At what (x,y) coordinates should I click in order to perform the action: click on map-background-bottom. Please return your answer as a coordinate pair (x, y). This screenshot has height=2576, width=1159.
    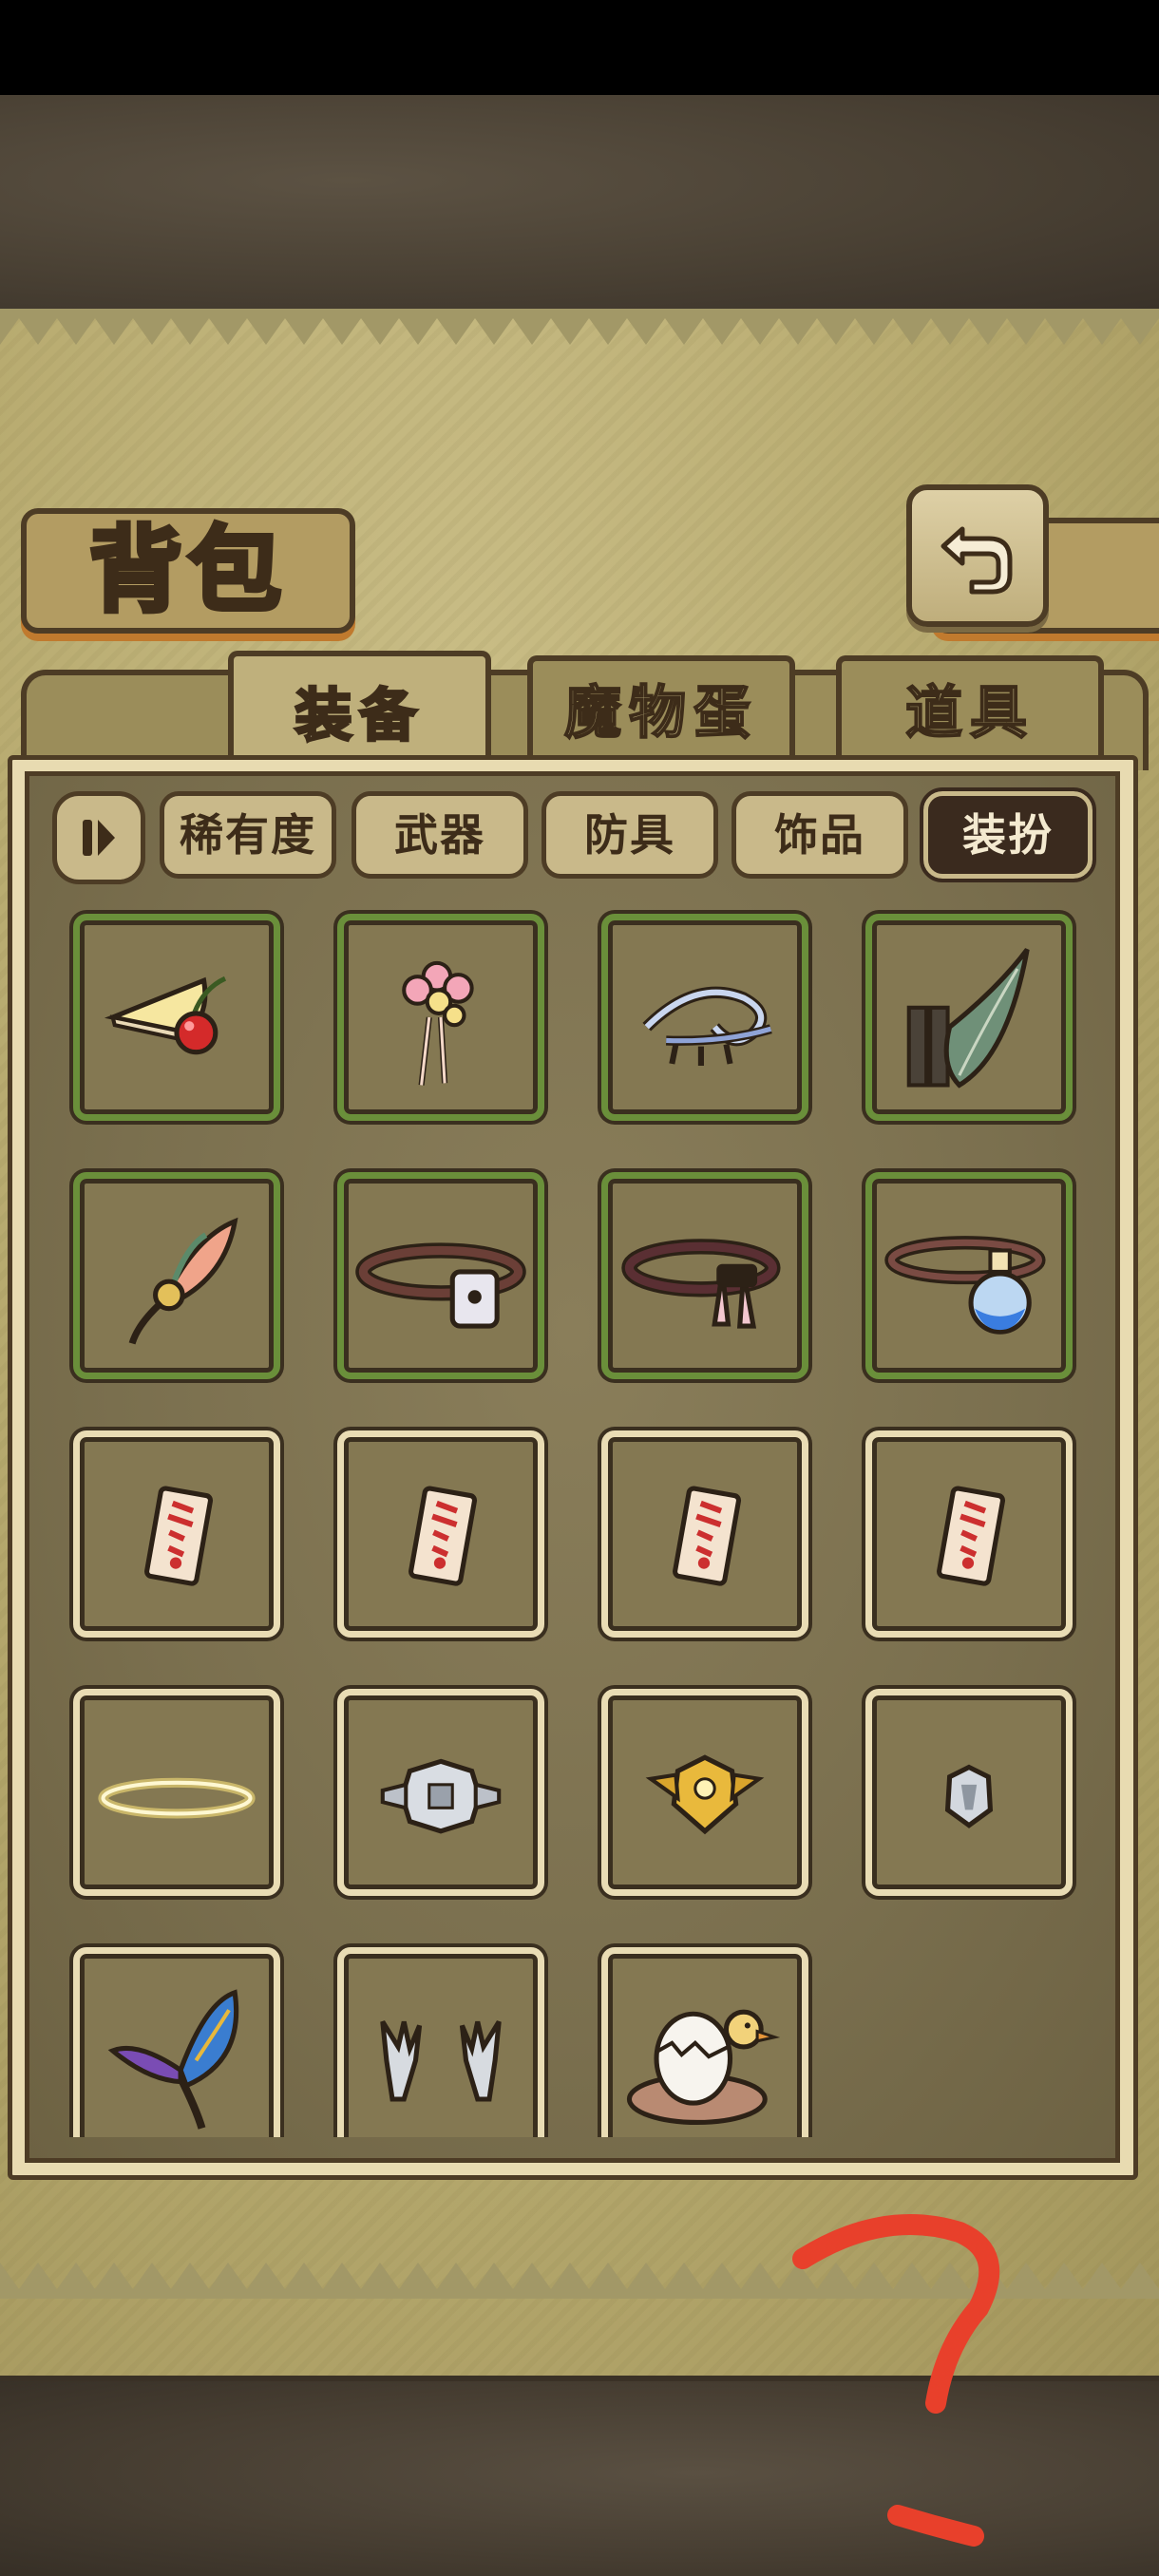
    Looking at the image, I should click on (579, 2473).